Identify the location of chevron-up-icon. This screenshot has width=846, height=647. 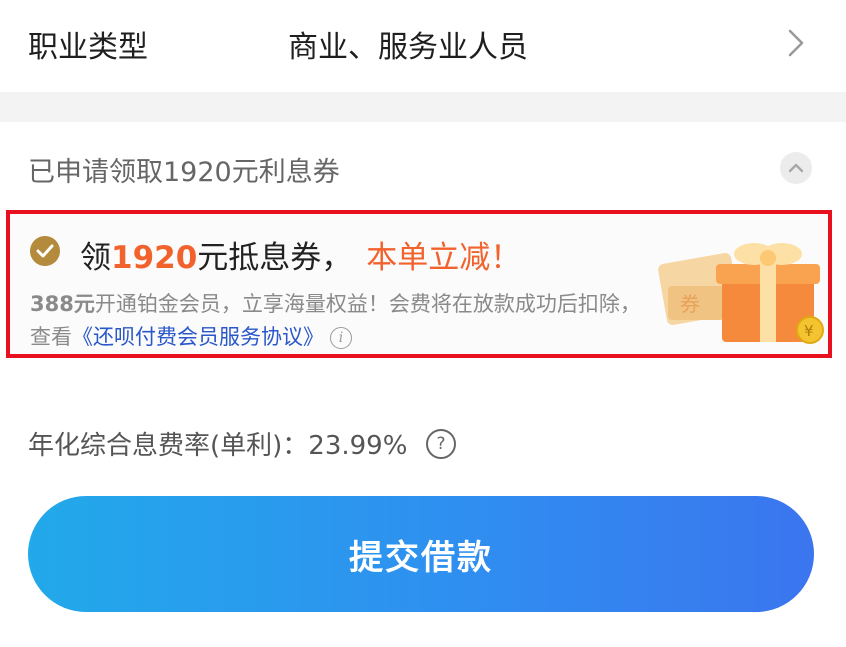
(796, 168).